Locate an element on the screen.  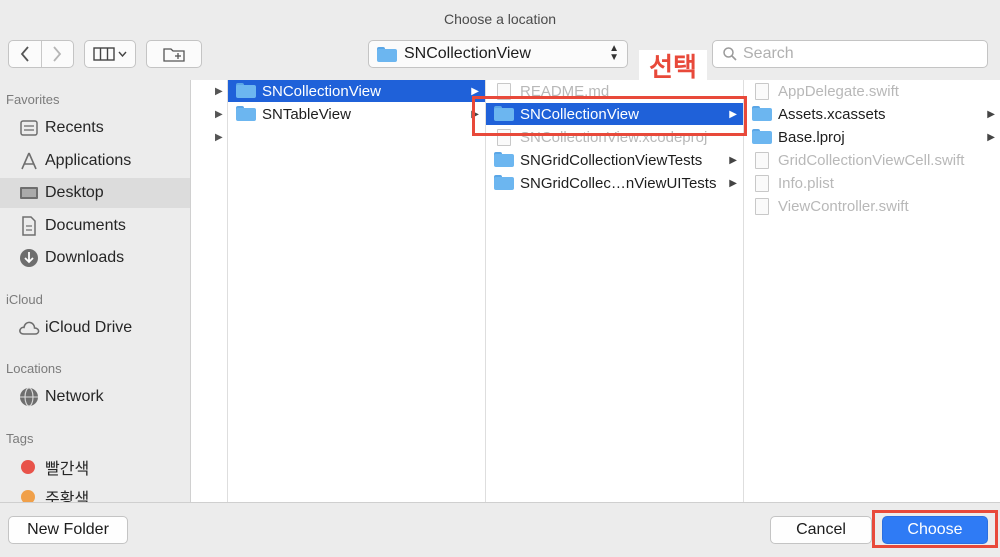
sidebar-heading-locations: Locations is located at coordinates (34, 368).